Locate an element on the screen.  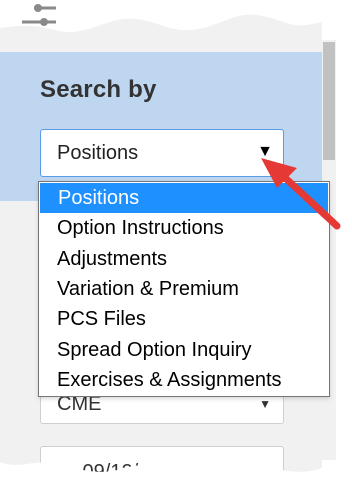
chevron-down-icon: ▼ is located at coordinates (265, 404).